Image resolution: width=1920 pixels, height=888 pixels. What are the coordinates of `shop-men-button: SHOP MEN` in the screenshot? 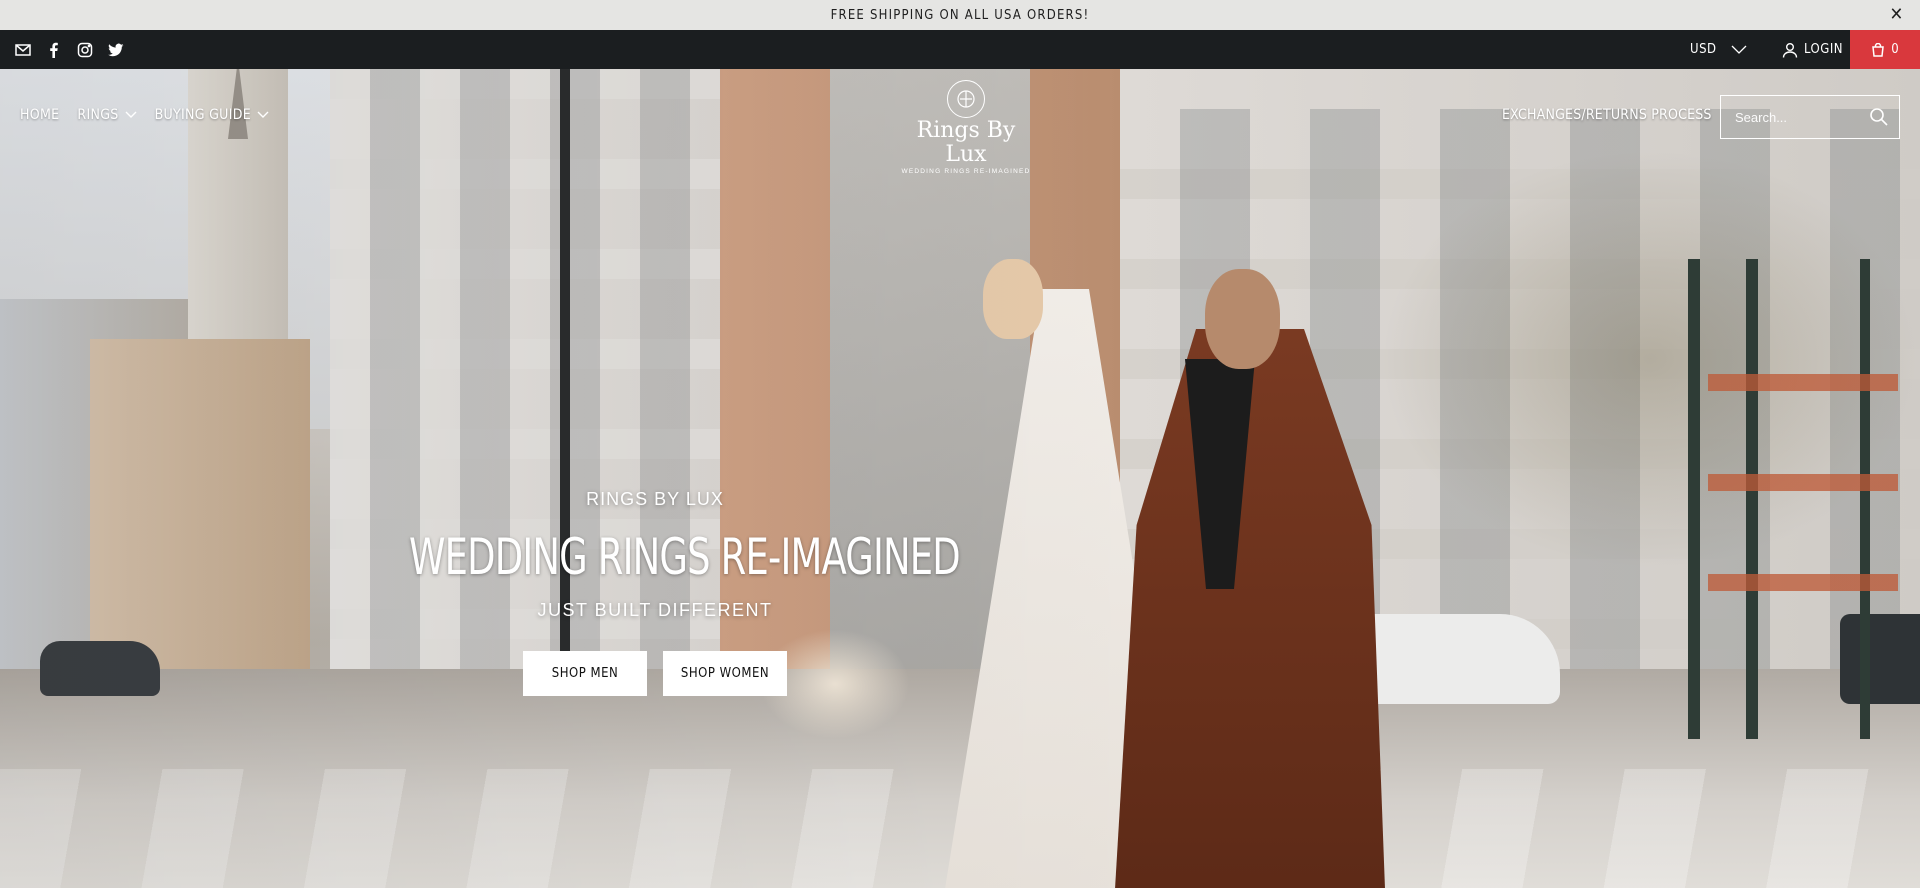 It's located at (585, 673).